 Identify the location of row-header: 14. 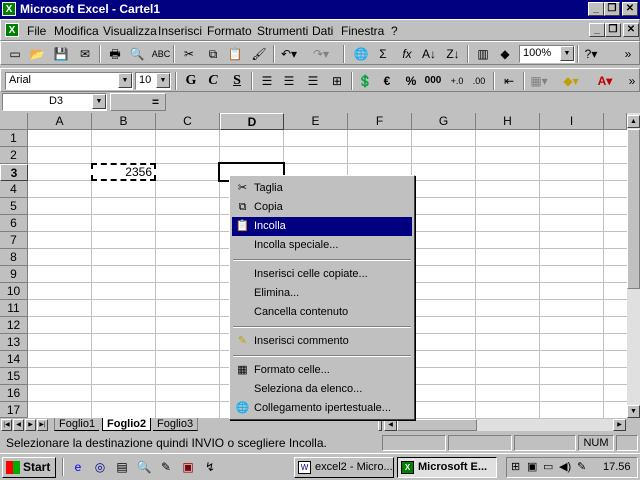
(14, 359).